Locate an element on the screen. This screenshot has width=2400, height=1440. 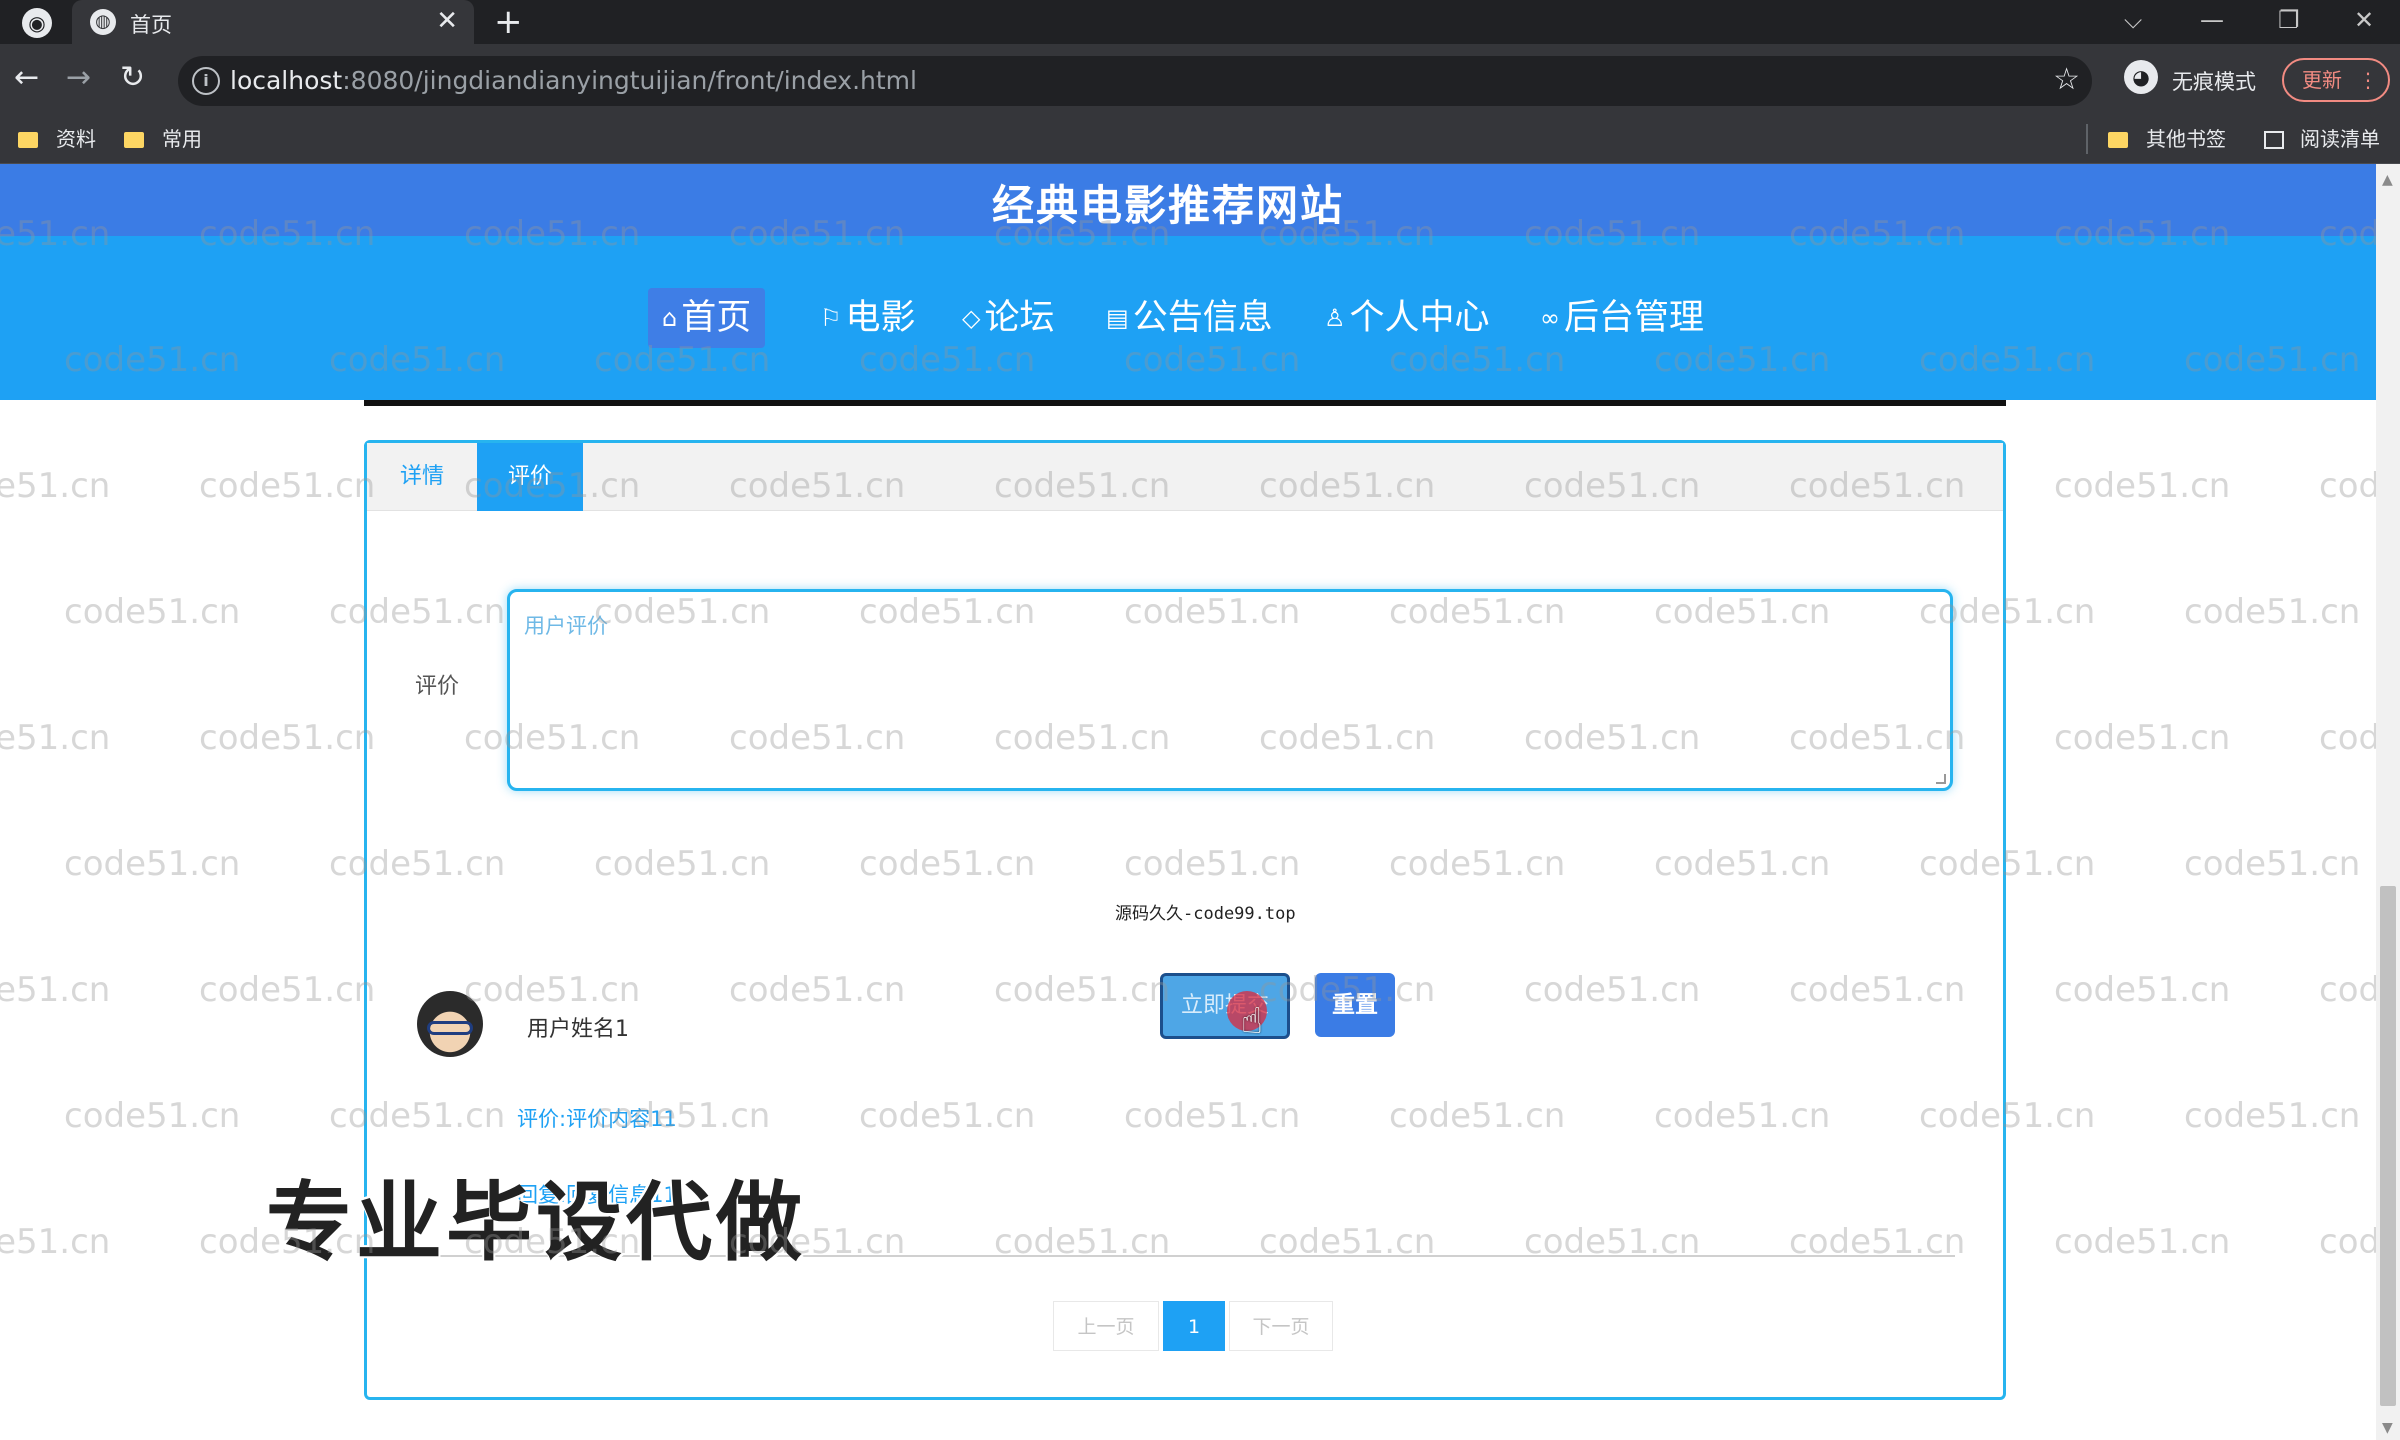
submit-button: 立即提交 is located at coordinates (1225, 1006).